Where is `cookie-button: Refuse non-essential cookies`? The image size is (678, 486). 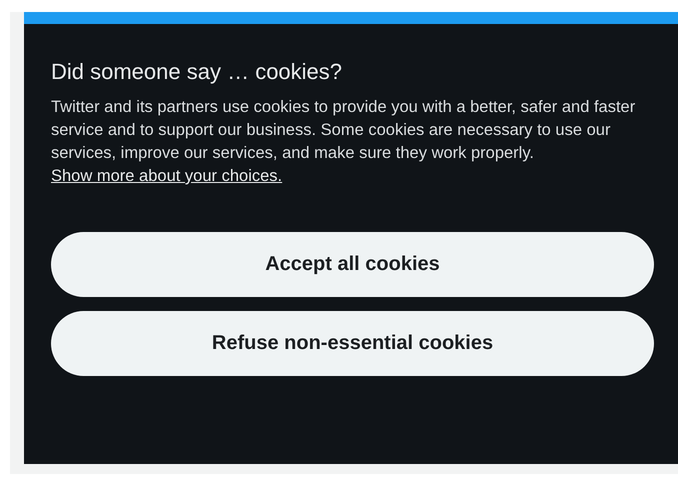
cookie-button: Refuse non-essential cookies is located at coordinates (352, 343).